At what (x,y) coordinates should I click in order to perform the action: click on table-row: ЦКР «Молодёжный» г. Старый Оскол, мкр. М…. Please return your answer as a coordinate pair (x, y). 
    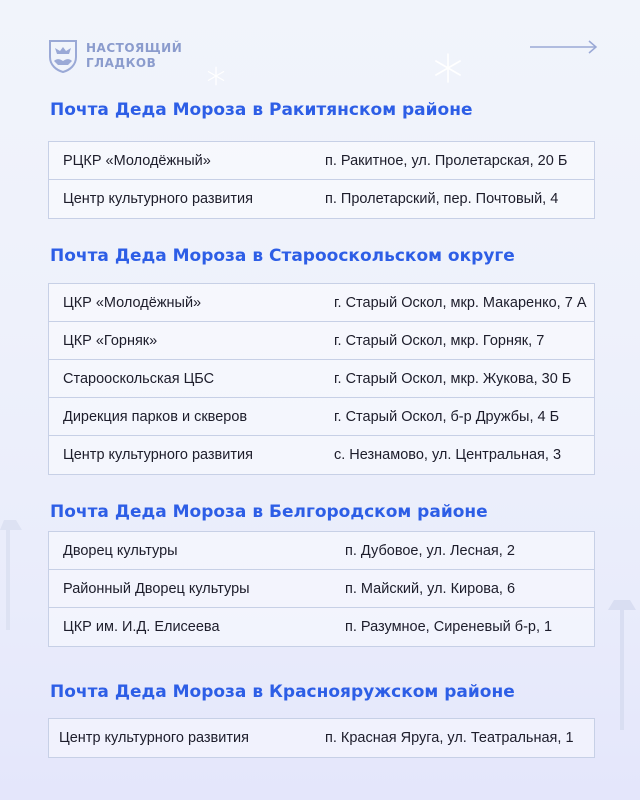
    Looking at the image, I should click on (321, 303).